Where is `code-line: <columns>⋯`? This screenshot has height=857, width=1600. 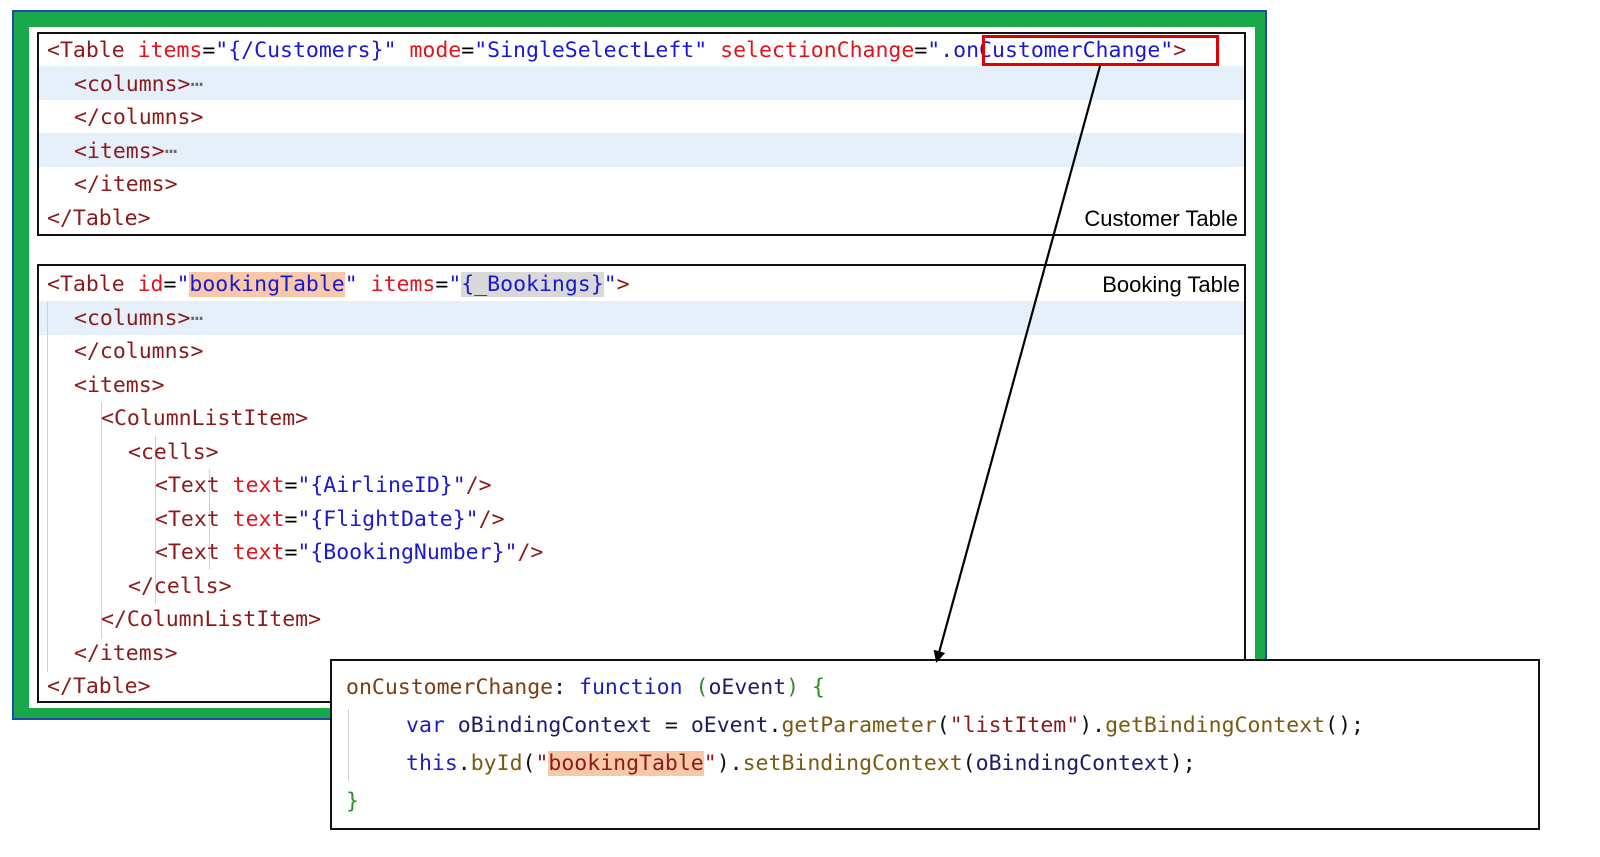 code-line: <columns>⋯ is located at coordinates (641, 318).